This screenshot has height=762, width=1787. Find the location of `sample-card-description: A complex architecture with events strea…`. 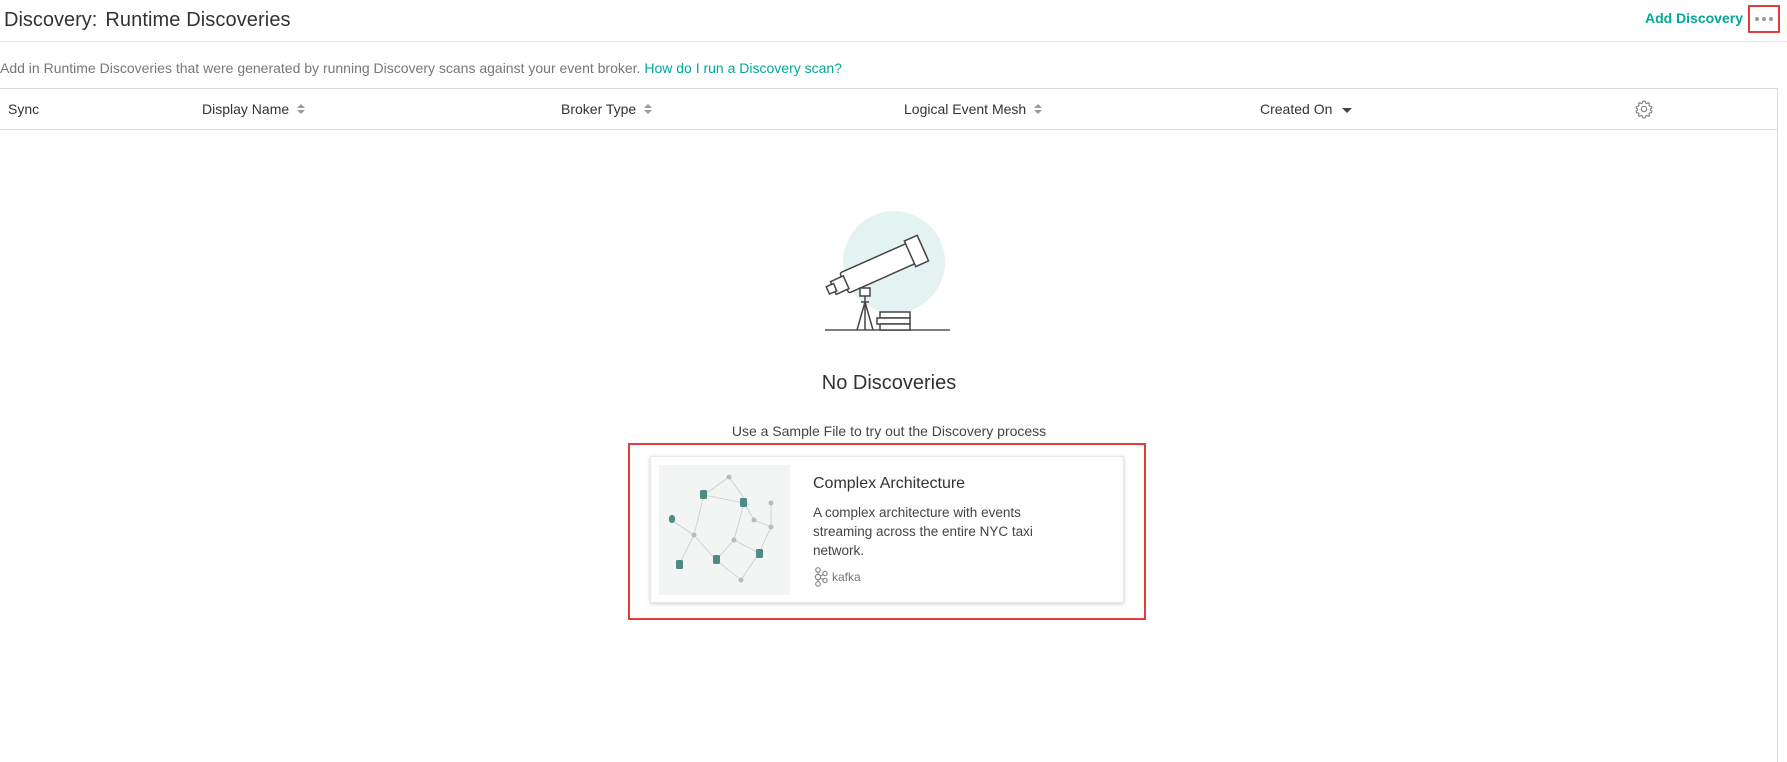

sample-card-description: A complex architecture with events strea… is located at coordinates (923, 531).